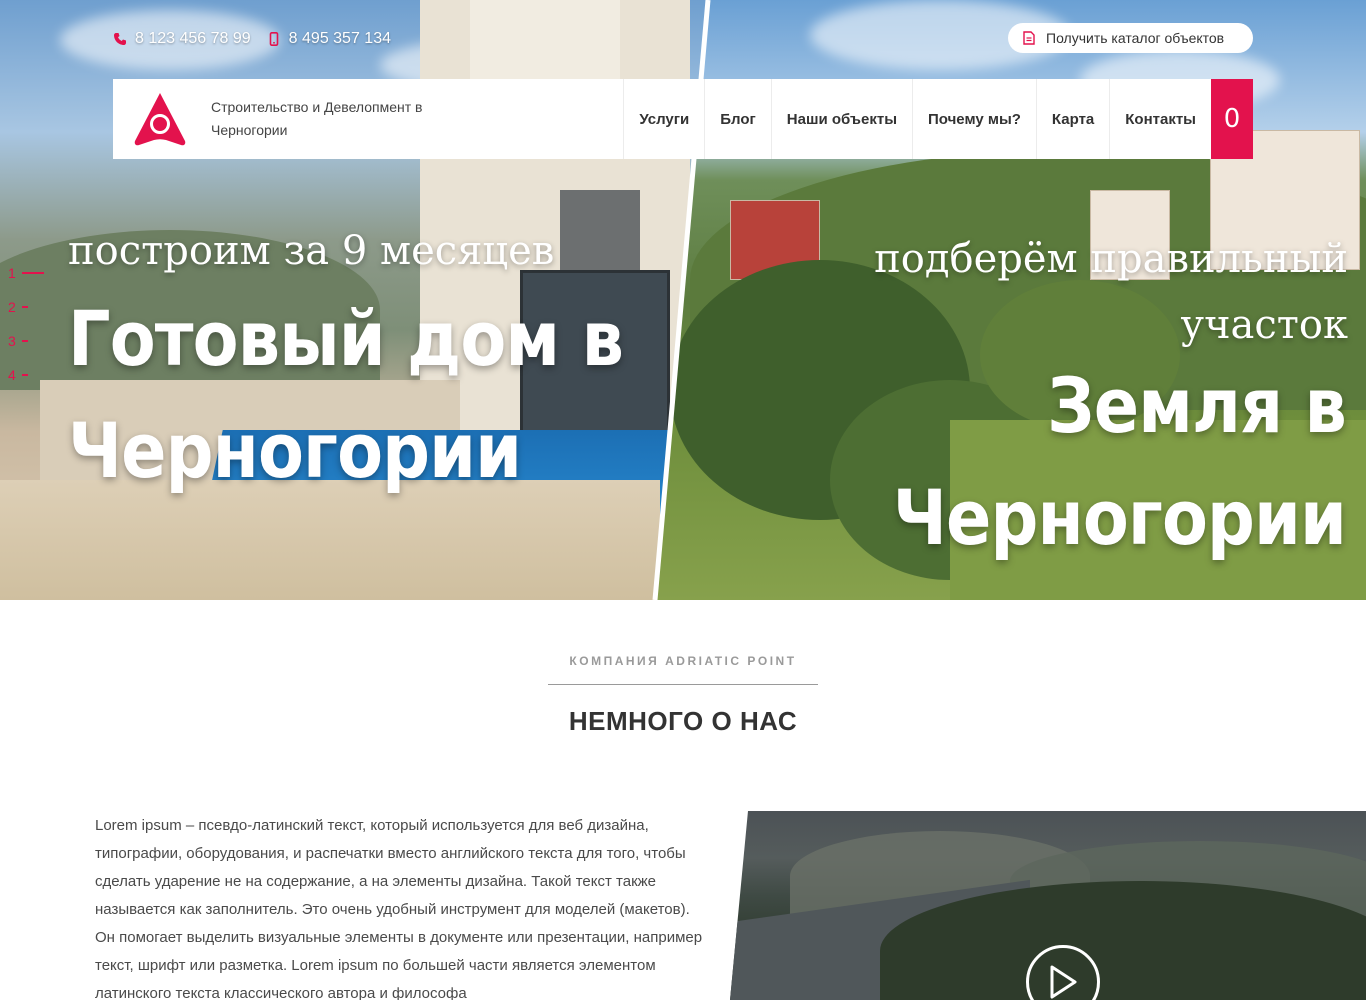  What do you see at coordinates (683, 721) in the screenshot?
I see `about-title: НЕМНОГО О НАС` at bounding box center [683, 721].